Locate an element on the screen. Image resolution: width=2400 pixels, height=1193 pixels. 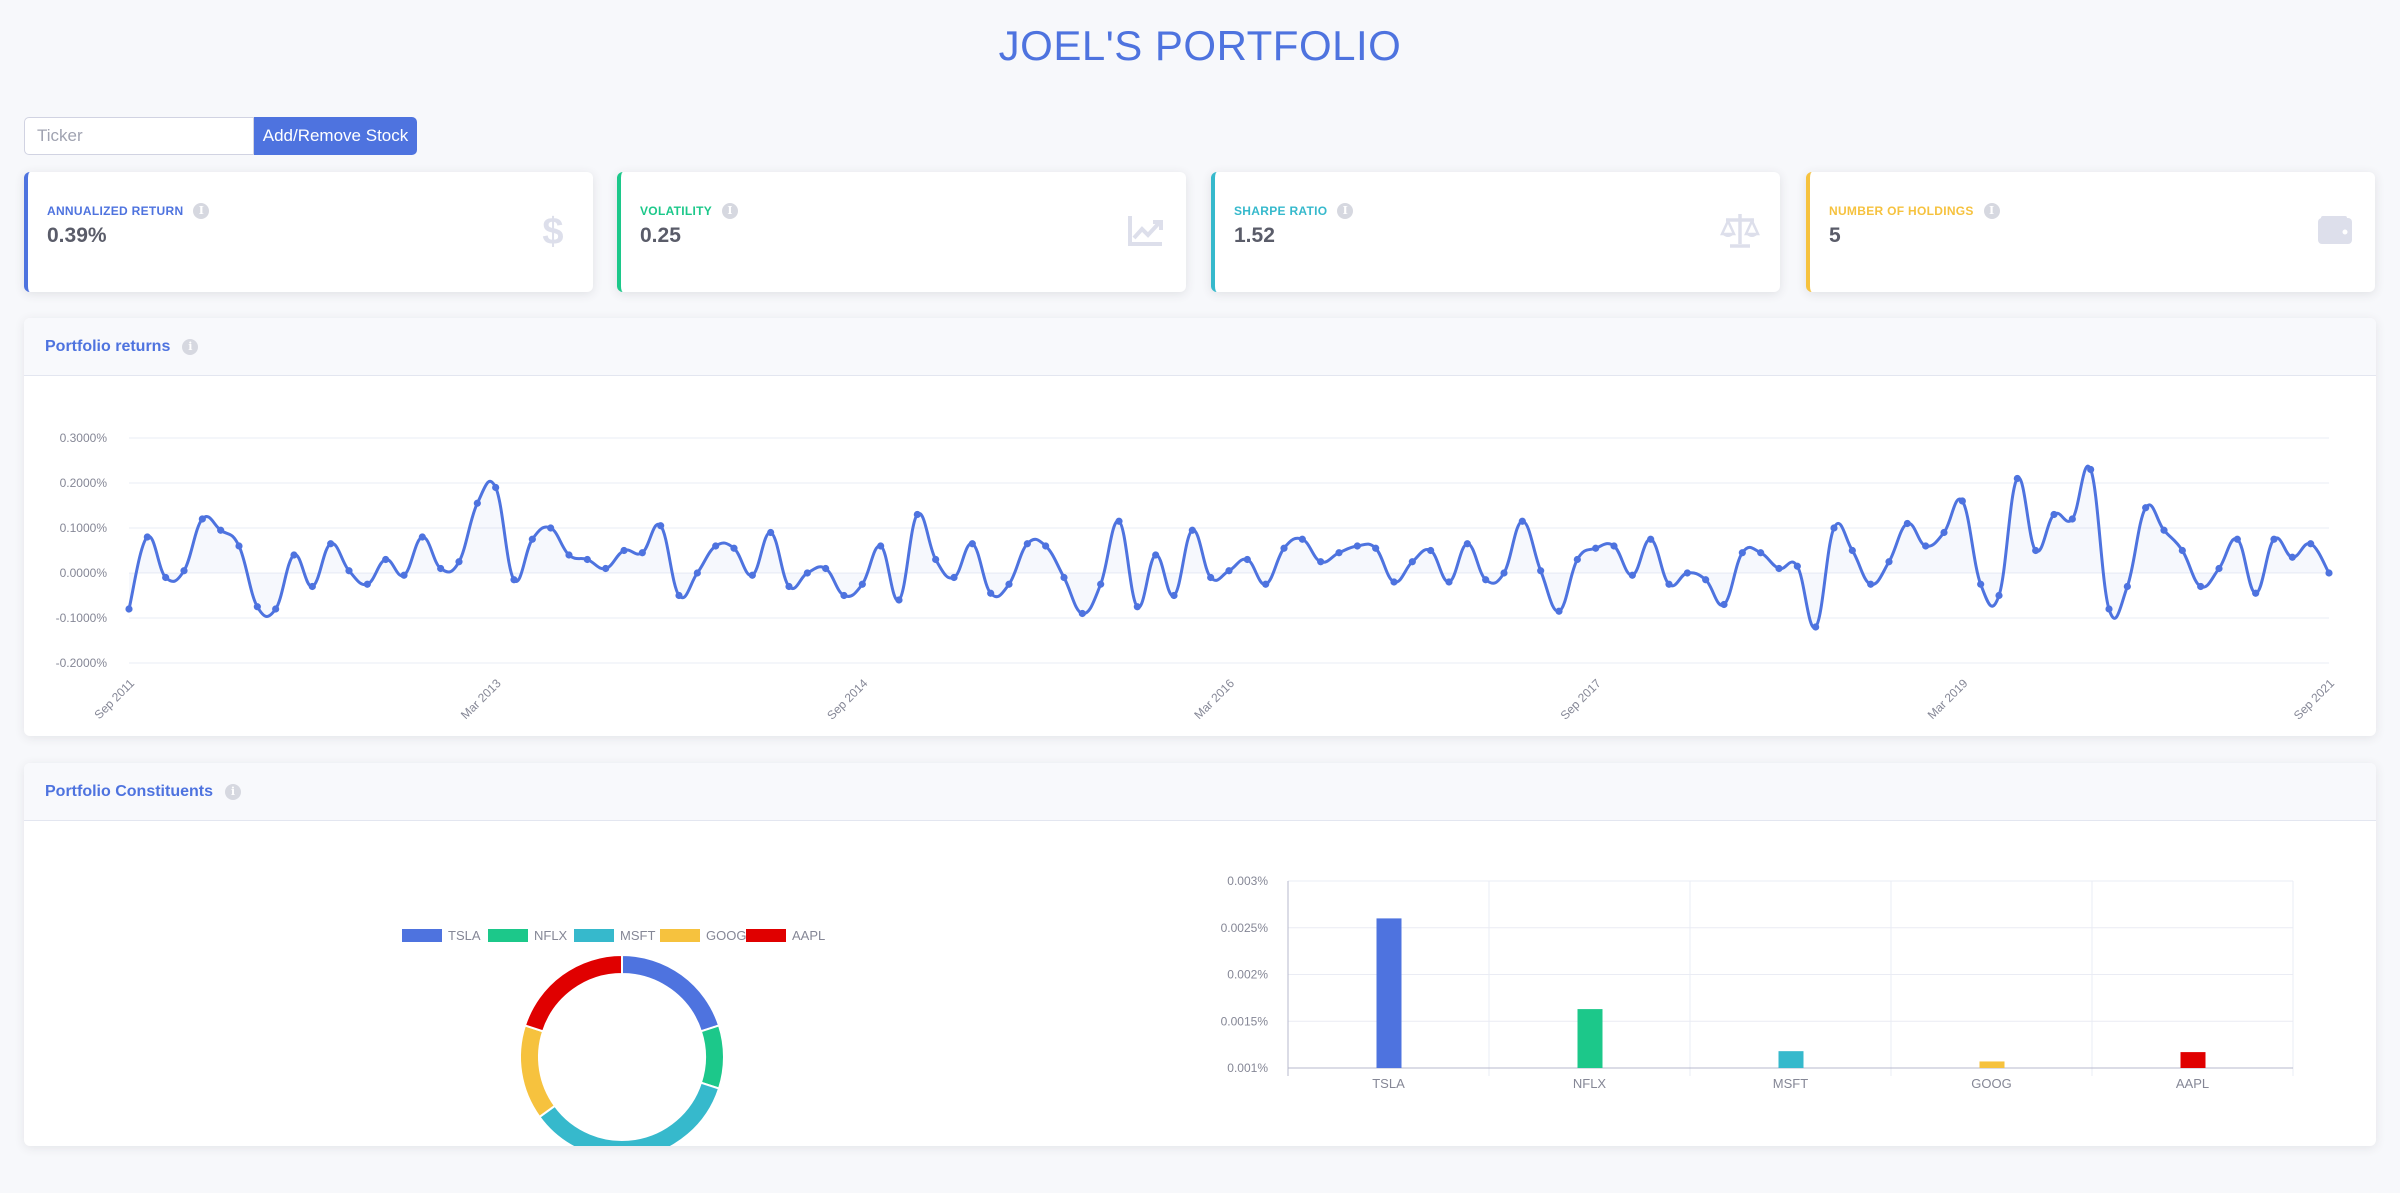
card-label: NUMBER OF HOLDINGS is located at coordinates (1901, 211).